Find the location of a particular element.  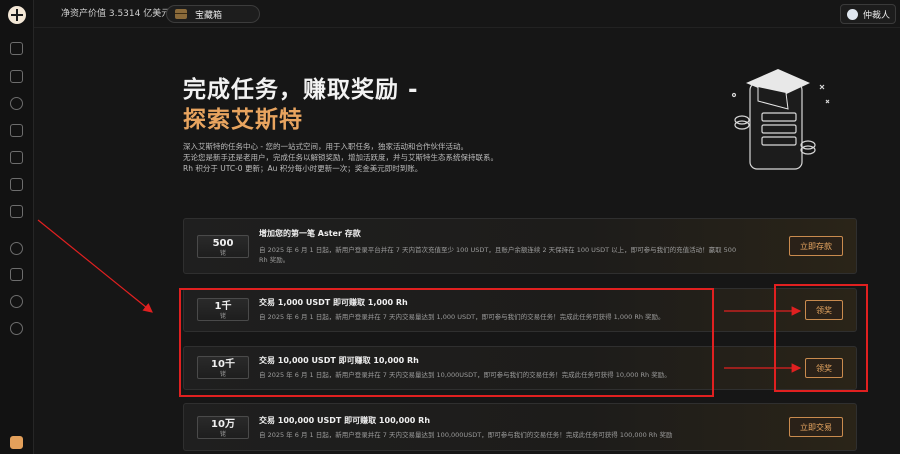

hero-description-line-1: 深入艾斯特的任务中心 - 您的一站式空间，用于入职任务，独家活动和合作伙伴活动。 is located at coordinates (325, 146).